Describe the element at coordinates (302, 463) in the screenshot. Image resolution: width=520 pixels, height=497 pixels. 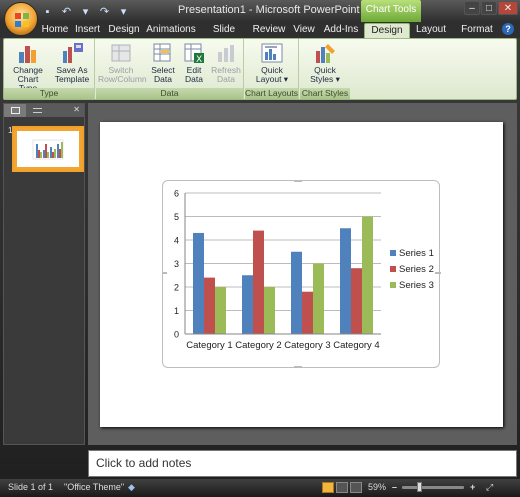
I see `notes-pane: Click to add notes` at that location.